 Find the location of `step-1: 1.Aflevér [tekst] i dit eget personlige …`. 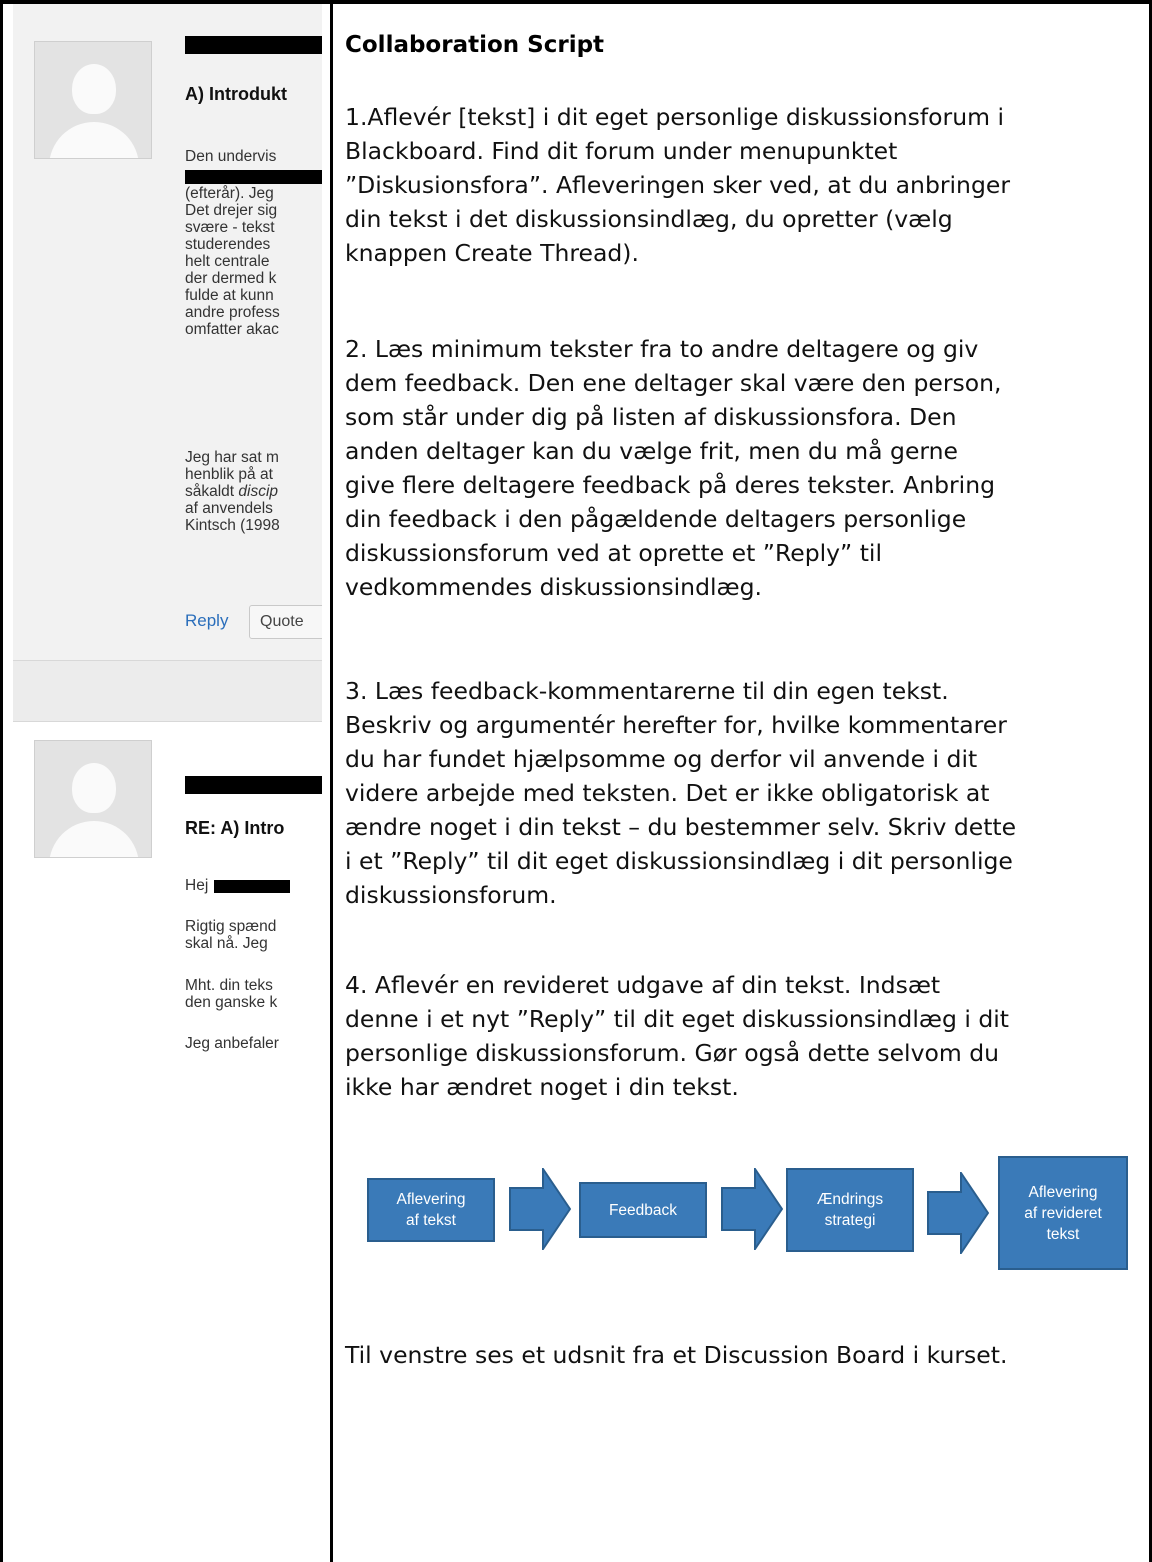

step-1: 1.Aflevér [tekst] i dit eget personlige … is located at coordinates (677, 185).